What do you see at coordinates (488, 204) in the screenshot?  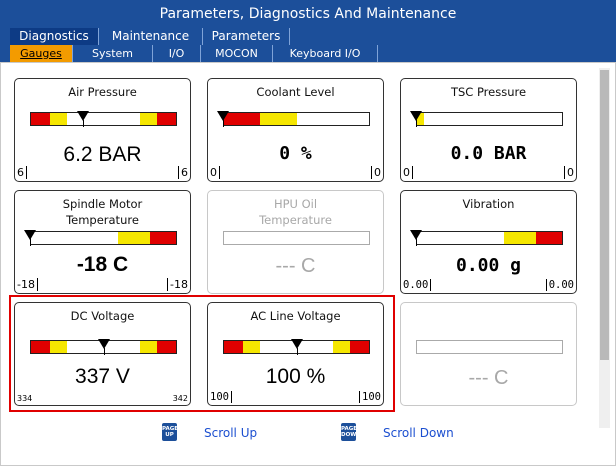 I see `gauge-label: Vibration` at bounding box center [488, 204].